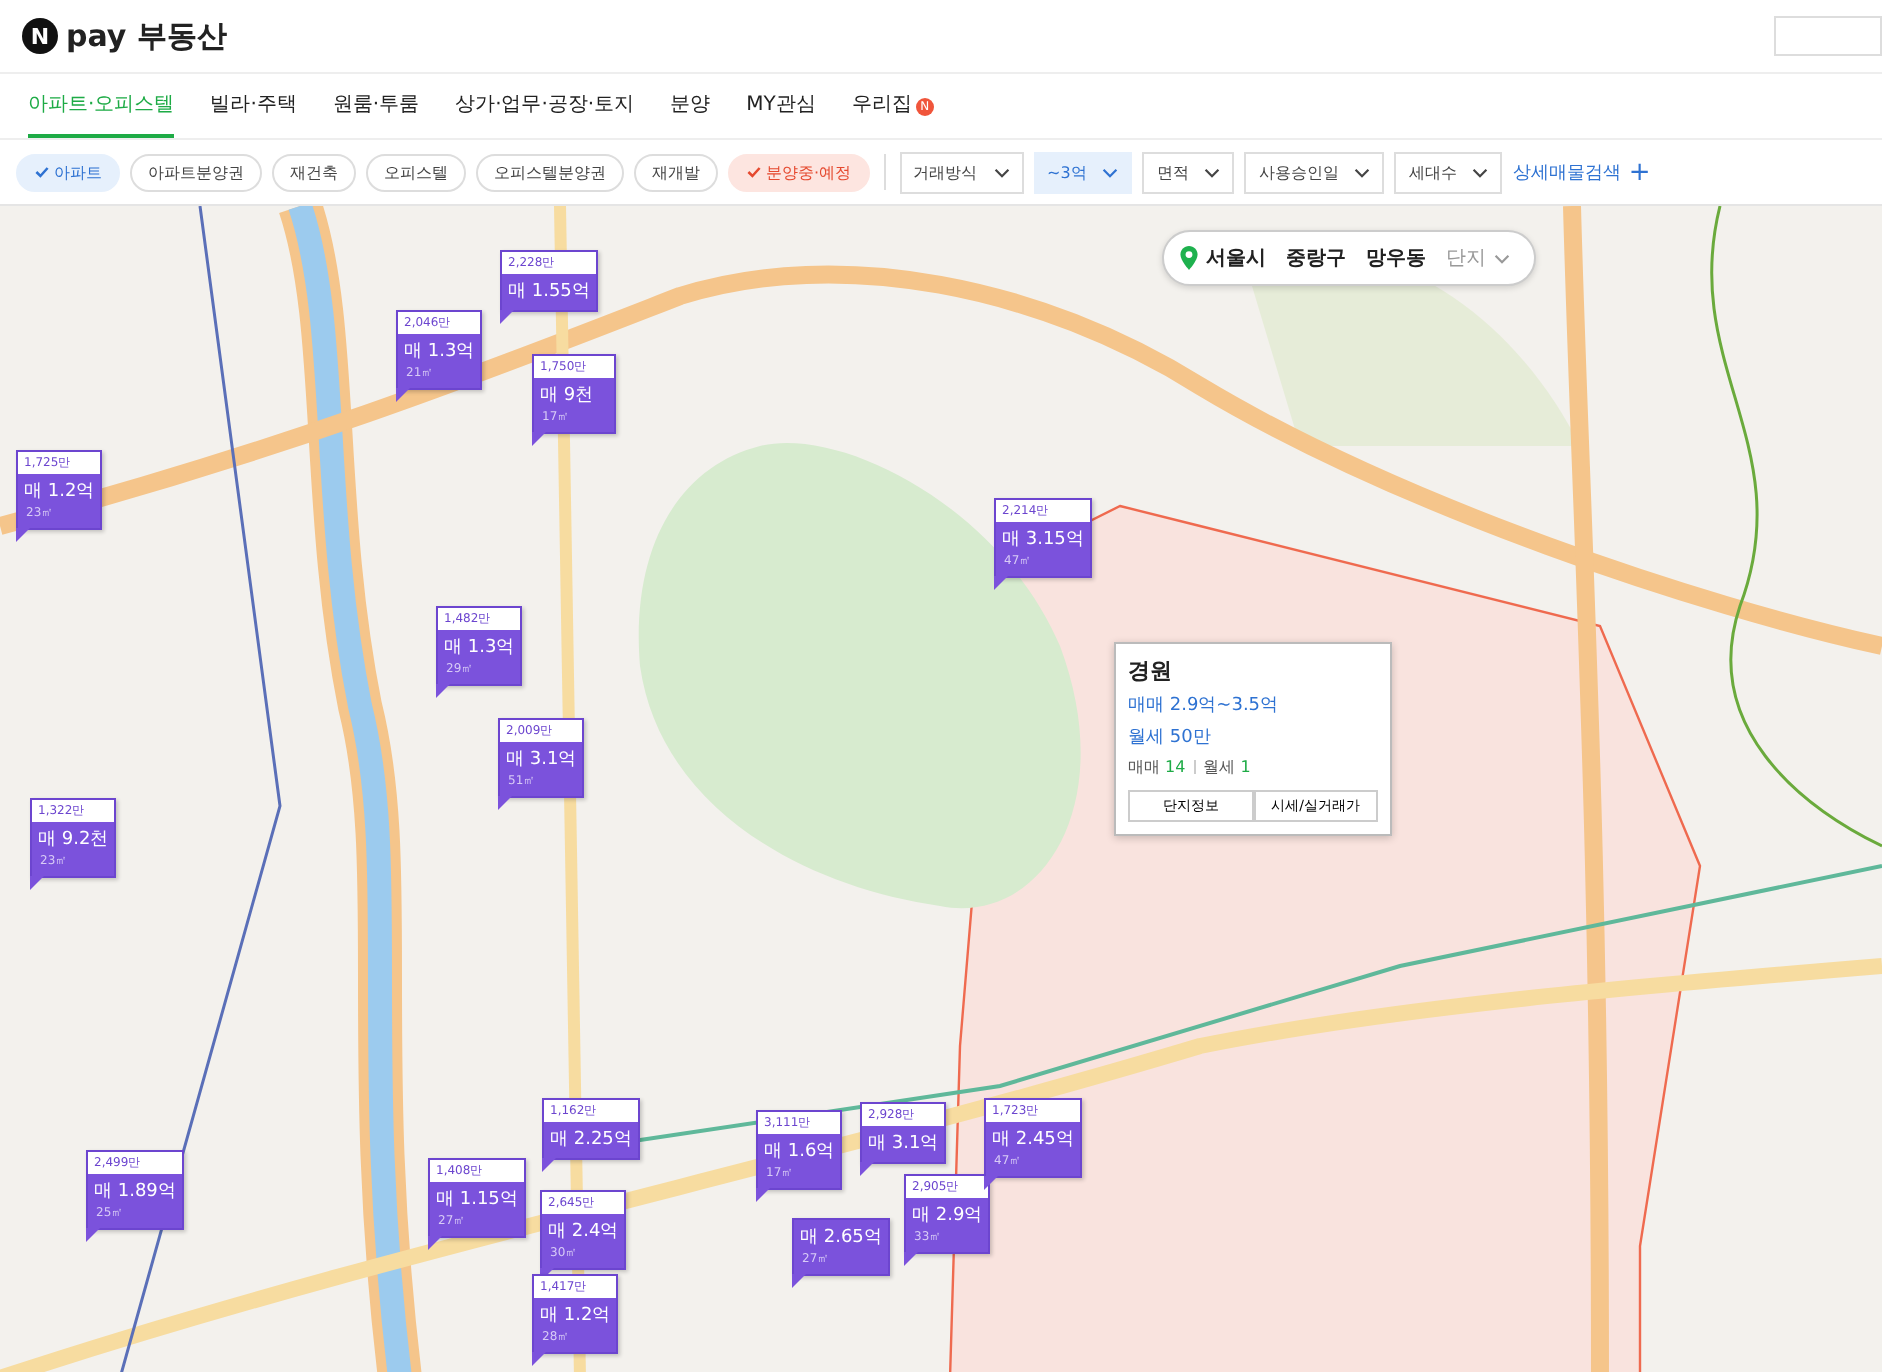 The width and height of the screenshot is (1882, 1372). Describe the element at coordinates (1581, 172) in the screenshot. I see `detail-search-link: 상세매물검색 +` at that location.